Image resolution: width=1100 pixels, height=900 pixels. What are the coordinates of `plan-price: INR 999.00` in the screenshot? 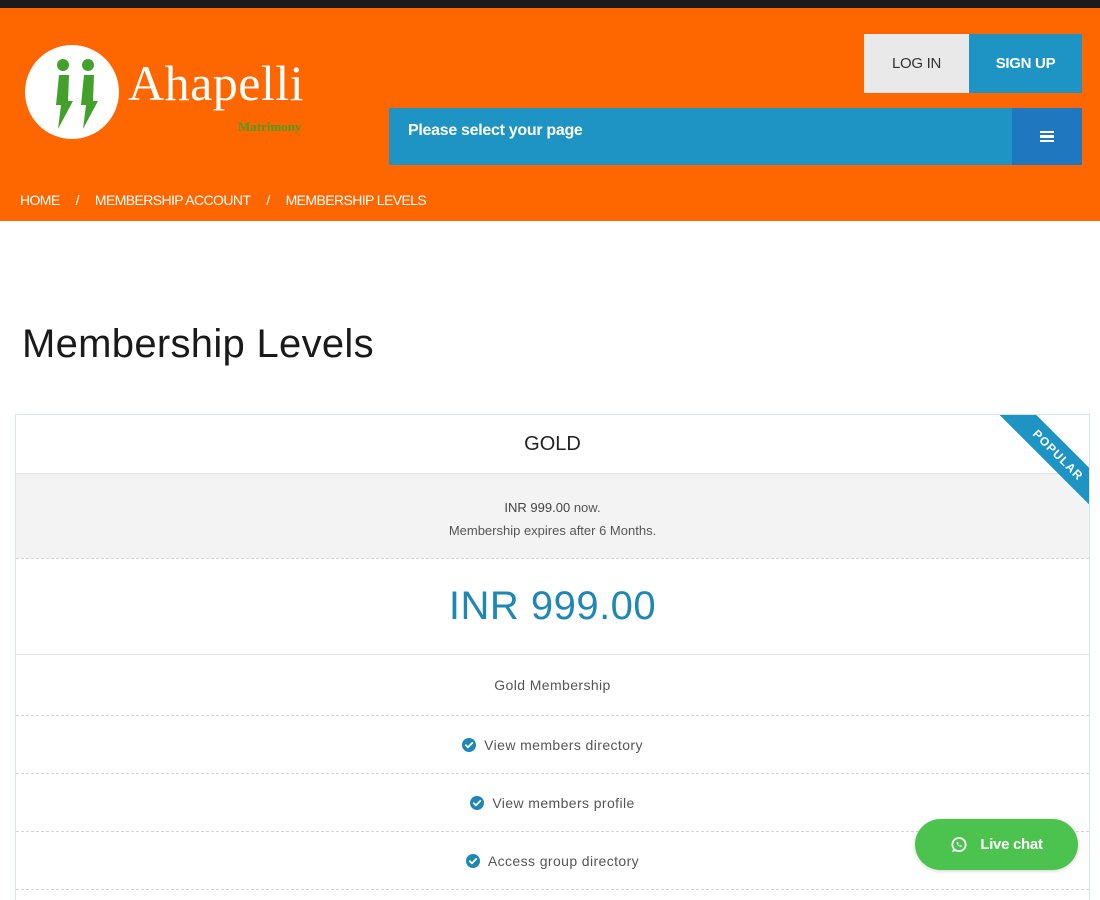 It's located at (552, 607).